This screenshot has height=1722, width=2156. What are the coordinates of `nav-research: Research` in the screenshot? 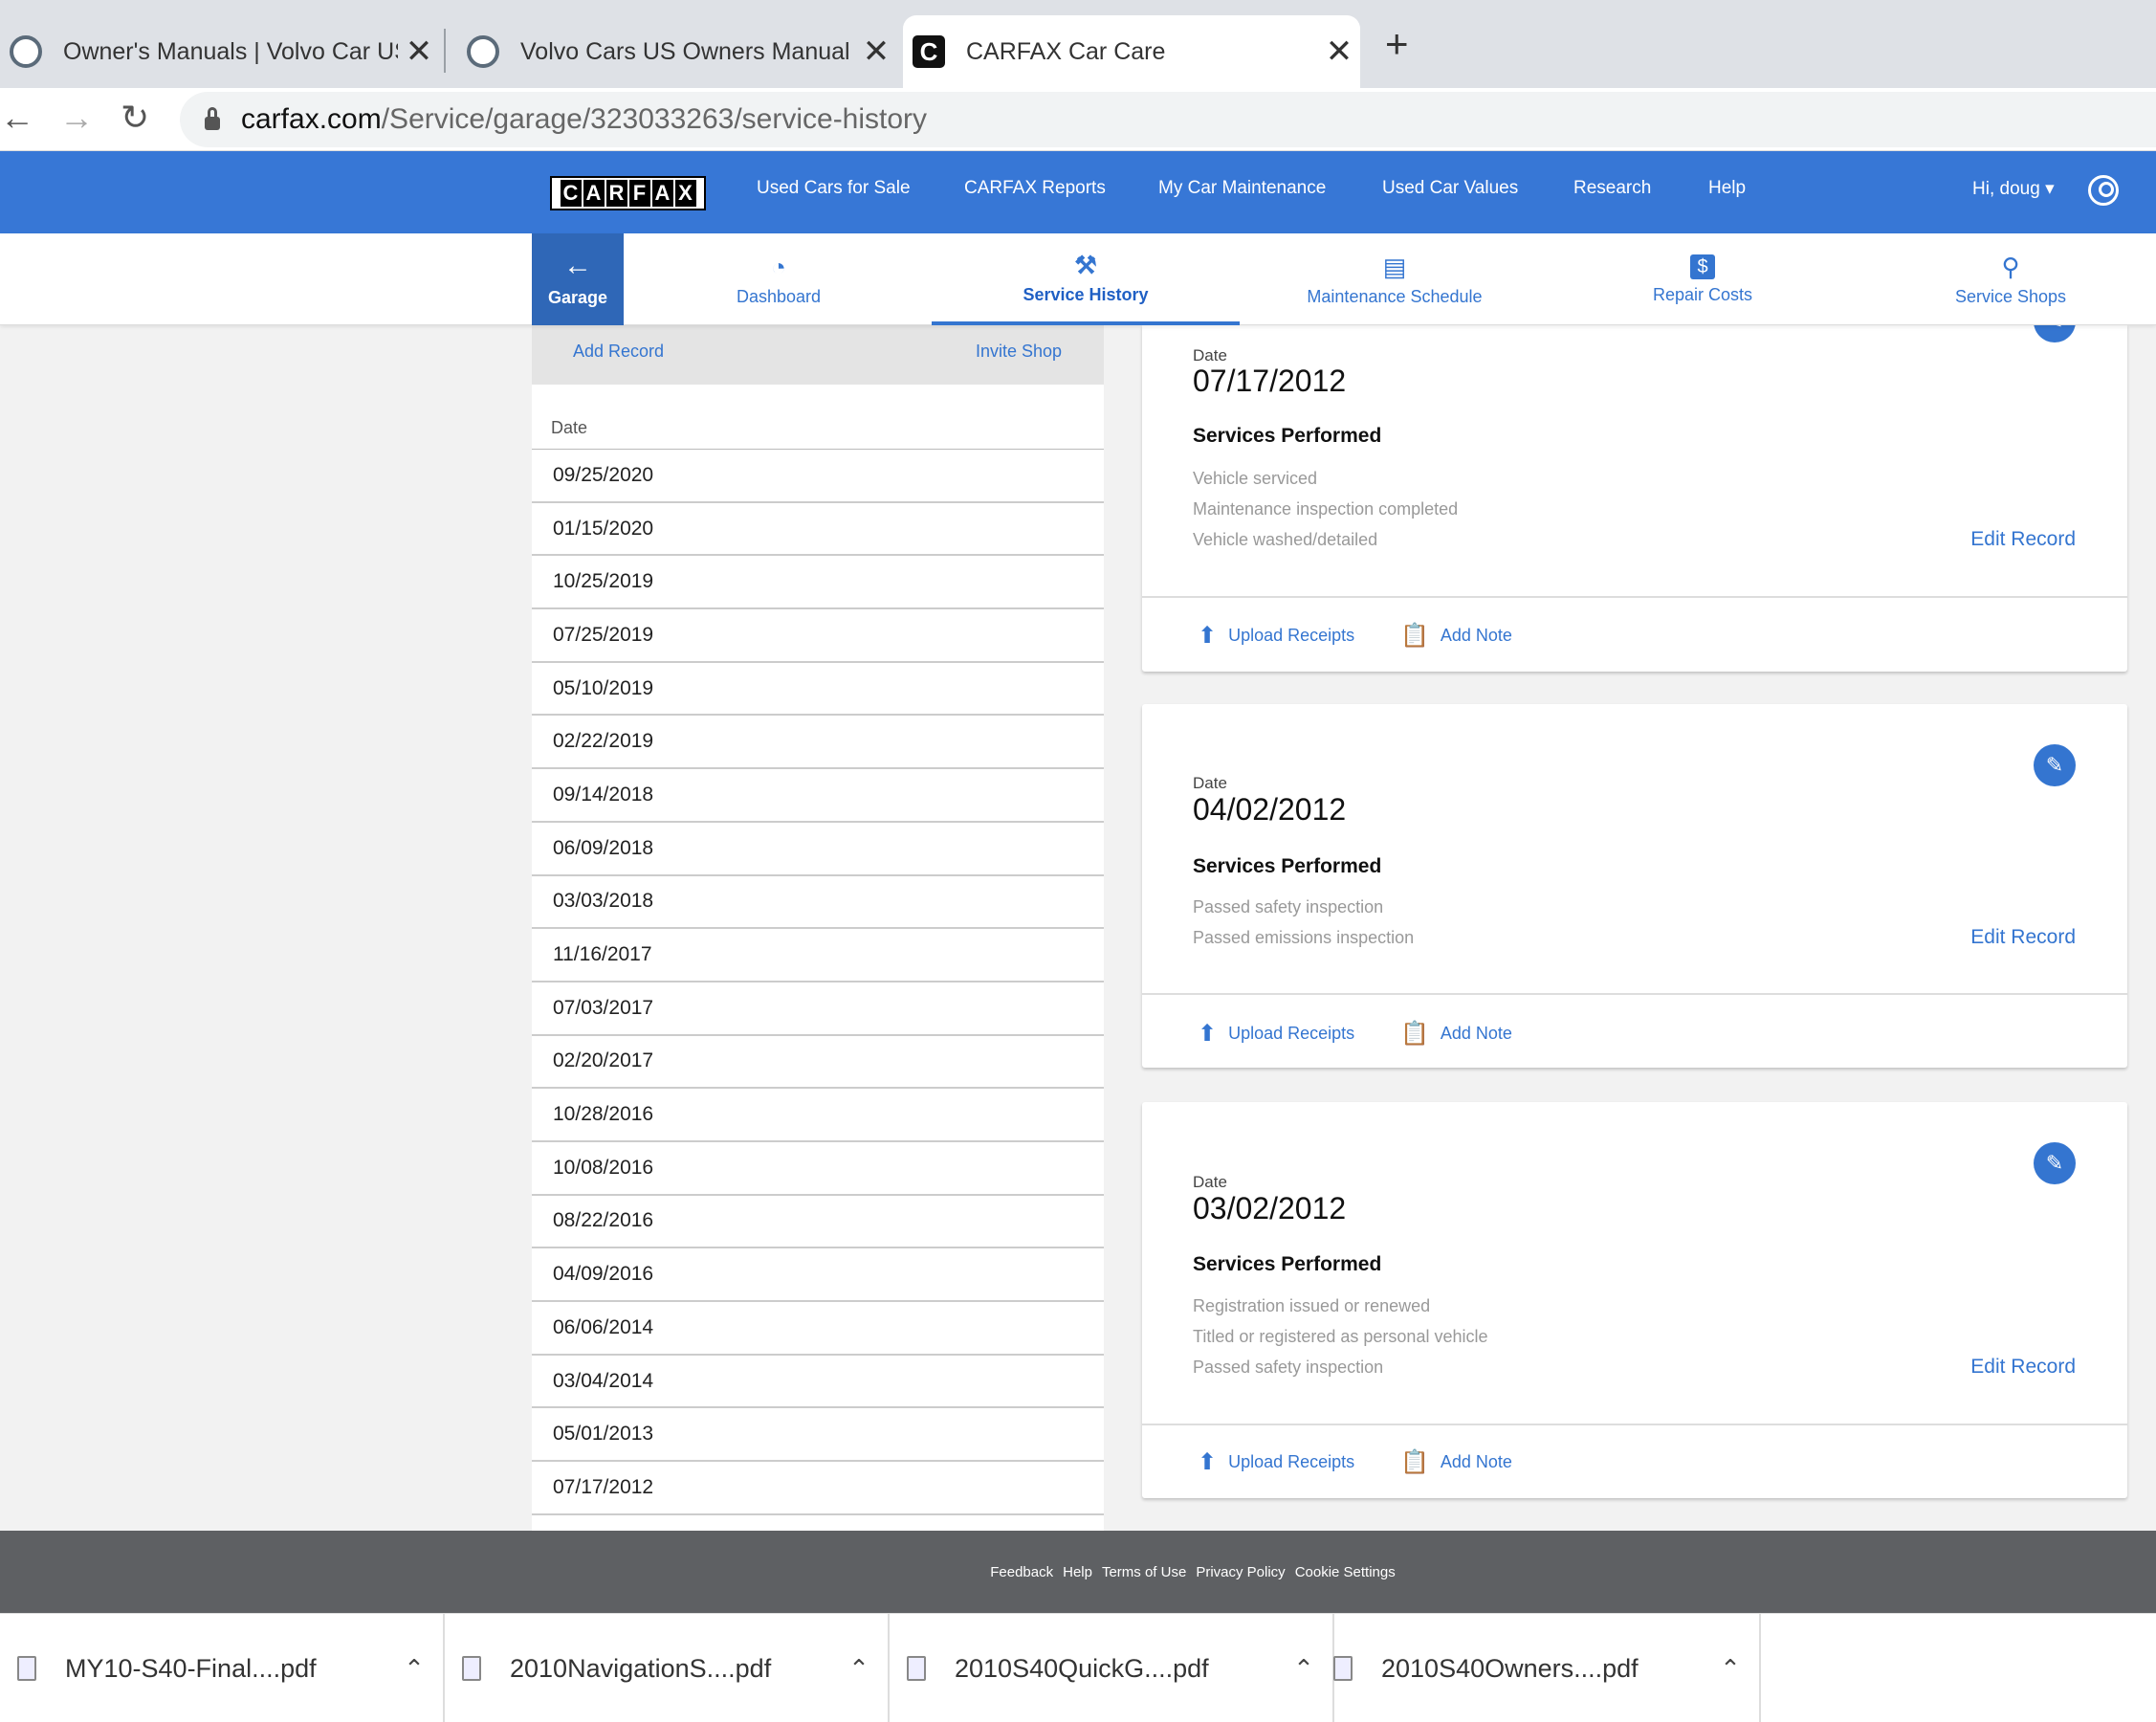 It's located at (1612, 188).